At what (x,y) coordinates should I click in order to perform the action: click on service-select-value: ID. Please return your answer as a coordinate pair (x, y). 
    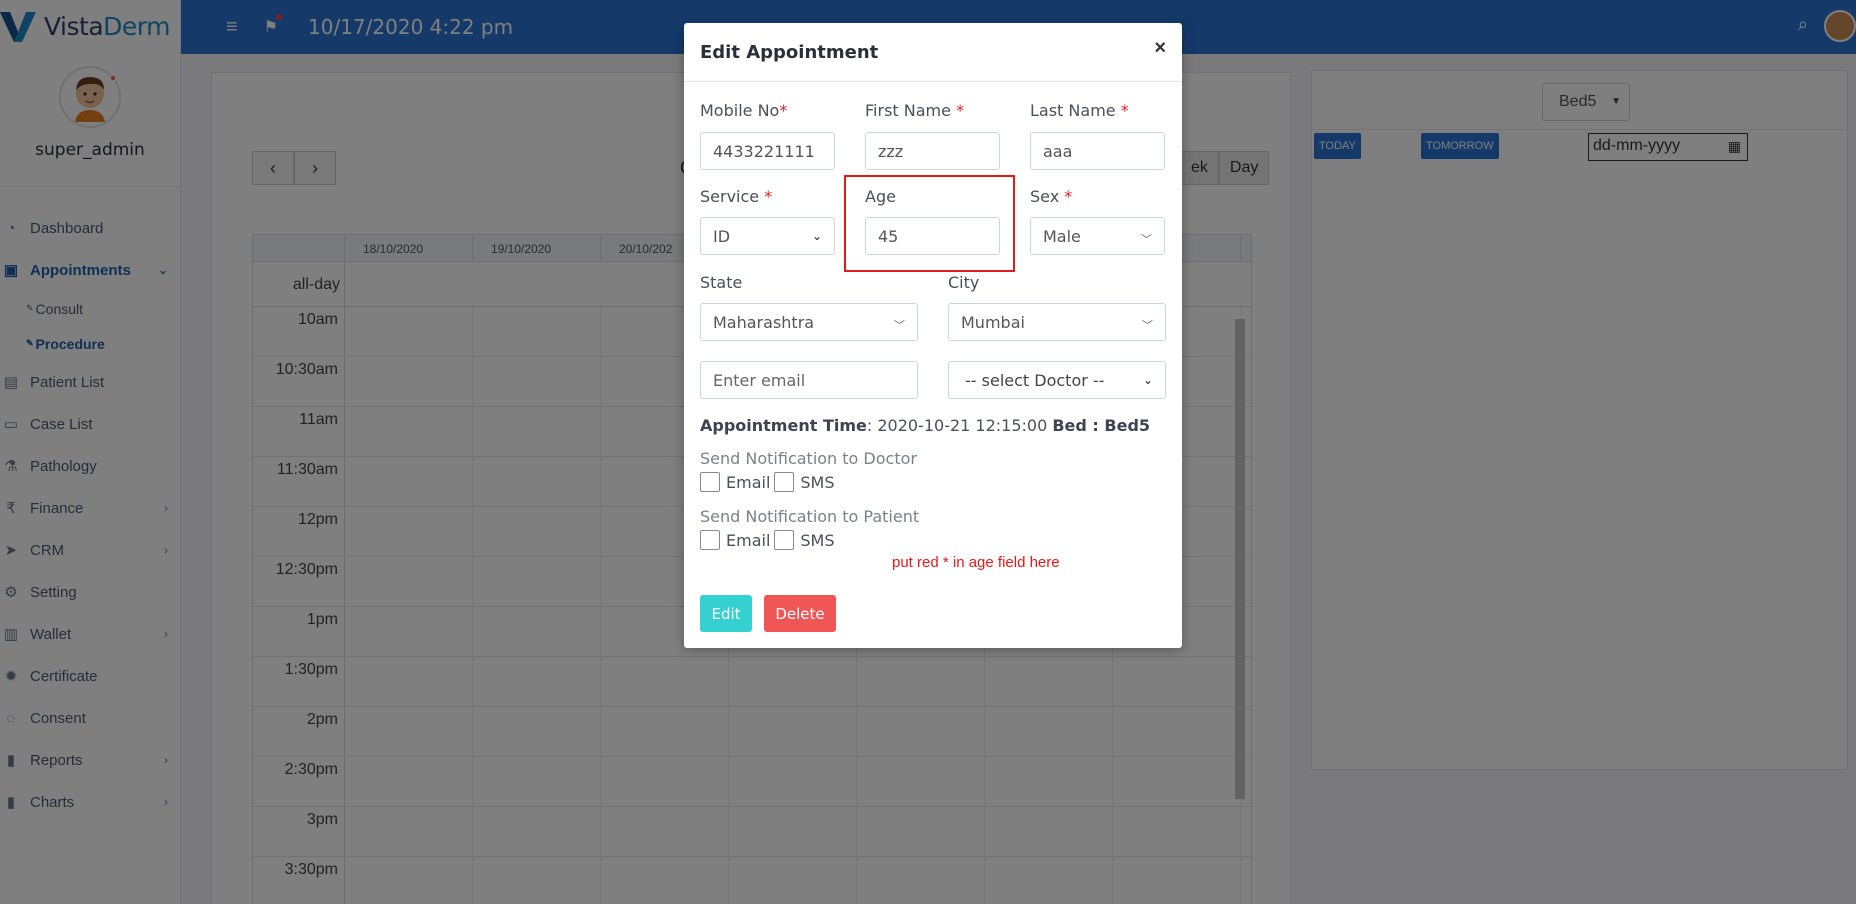
    Looking at the image, I should click on (722, 236).